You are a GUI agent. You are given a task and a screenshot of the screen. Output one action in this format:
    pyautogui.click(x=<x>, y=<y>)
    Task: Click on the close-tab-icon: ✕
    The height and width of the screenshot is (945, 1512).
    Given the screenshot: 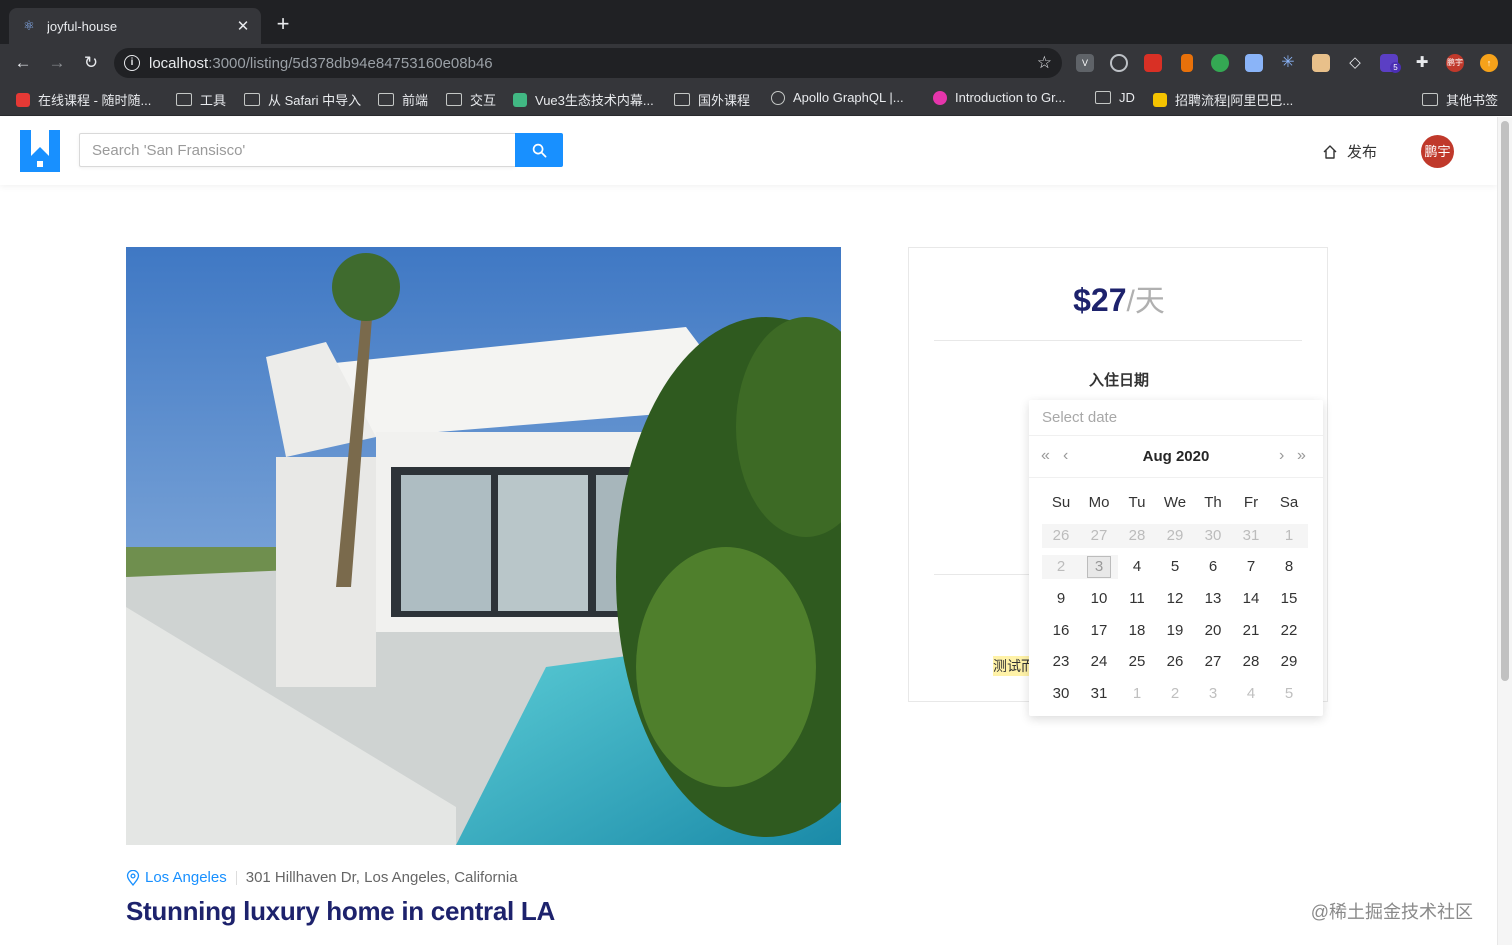 What is the action you would take?
    pyautogui.click(x=243, y=26)
    